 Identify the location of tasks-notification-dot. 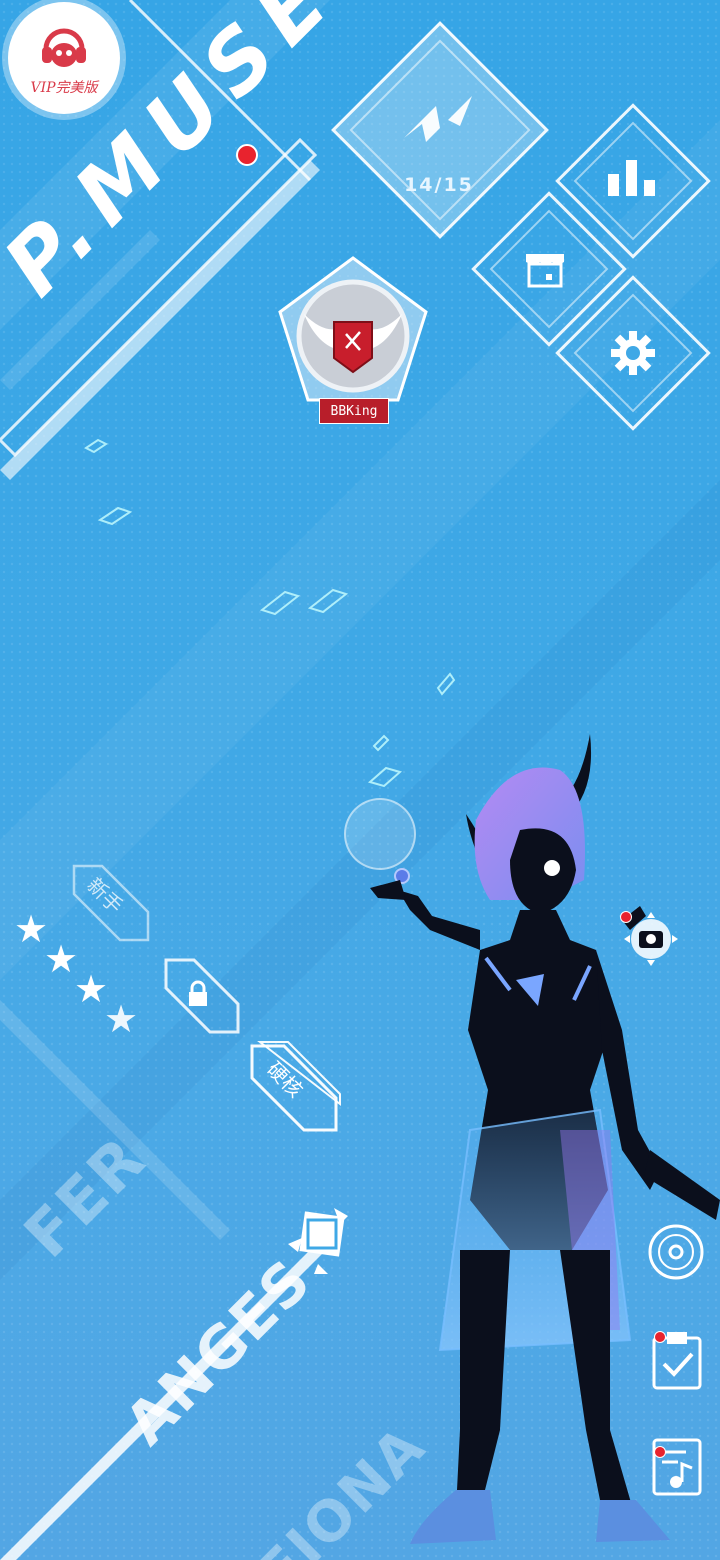
(660, 1337).